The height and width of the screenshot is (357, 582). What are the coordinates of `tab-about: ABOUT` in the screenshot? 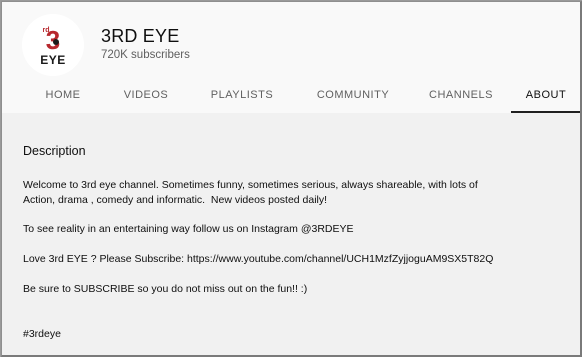 It's located at (545, 96).